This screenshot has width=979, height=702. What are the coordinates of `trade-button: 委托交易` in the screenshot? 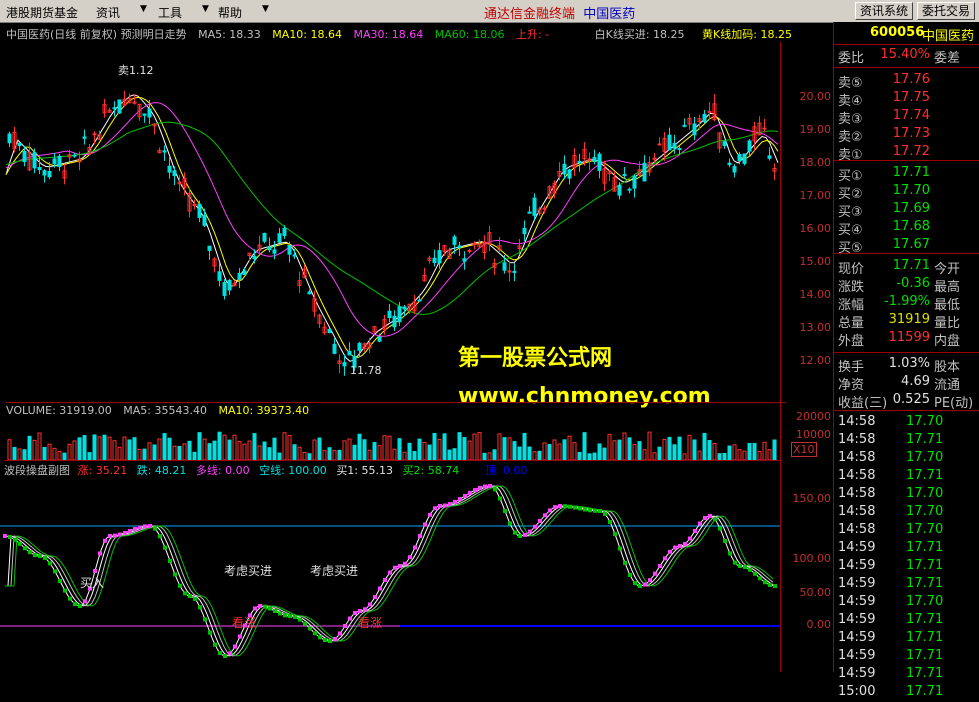 It's located at (946, 11).